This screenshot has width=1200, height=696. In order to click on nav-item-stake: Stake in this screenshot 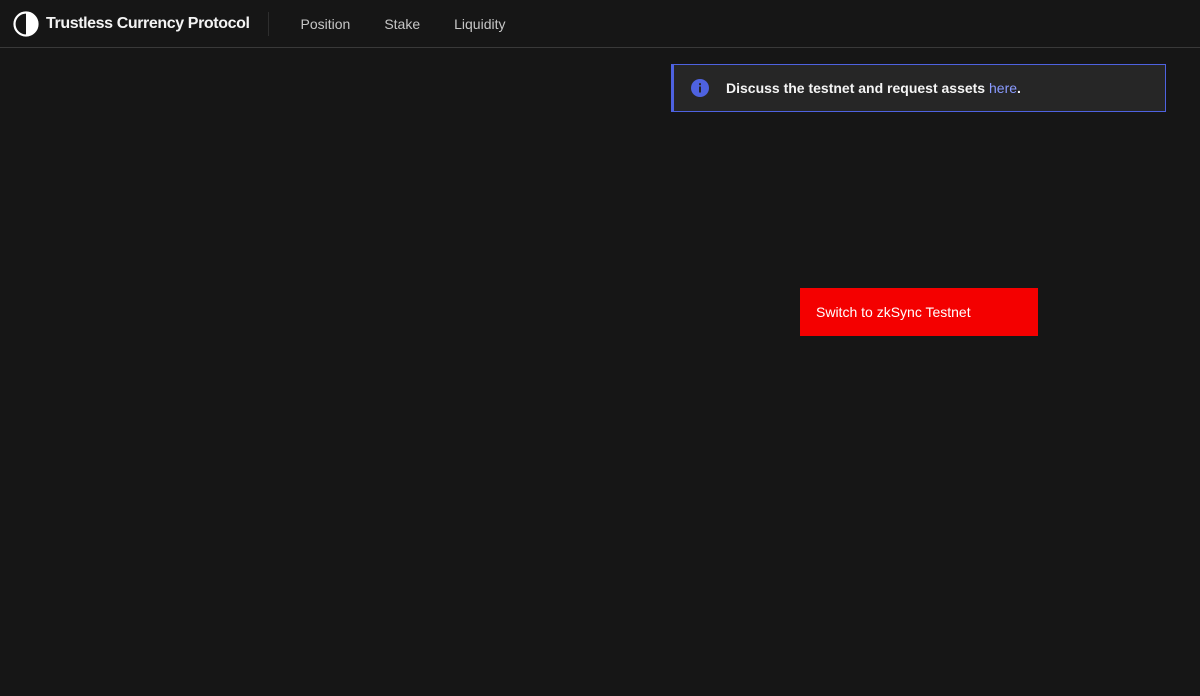, I will do `click(402, 24)`.